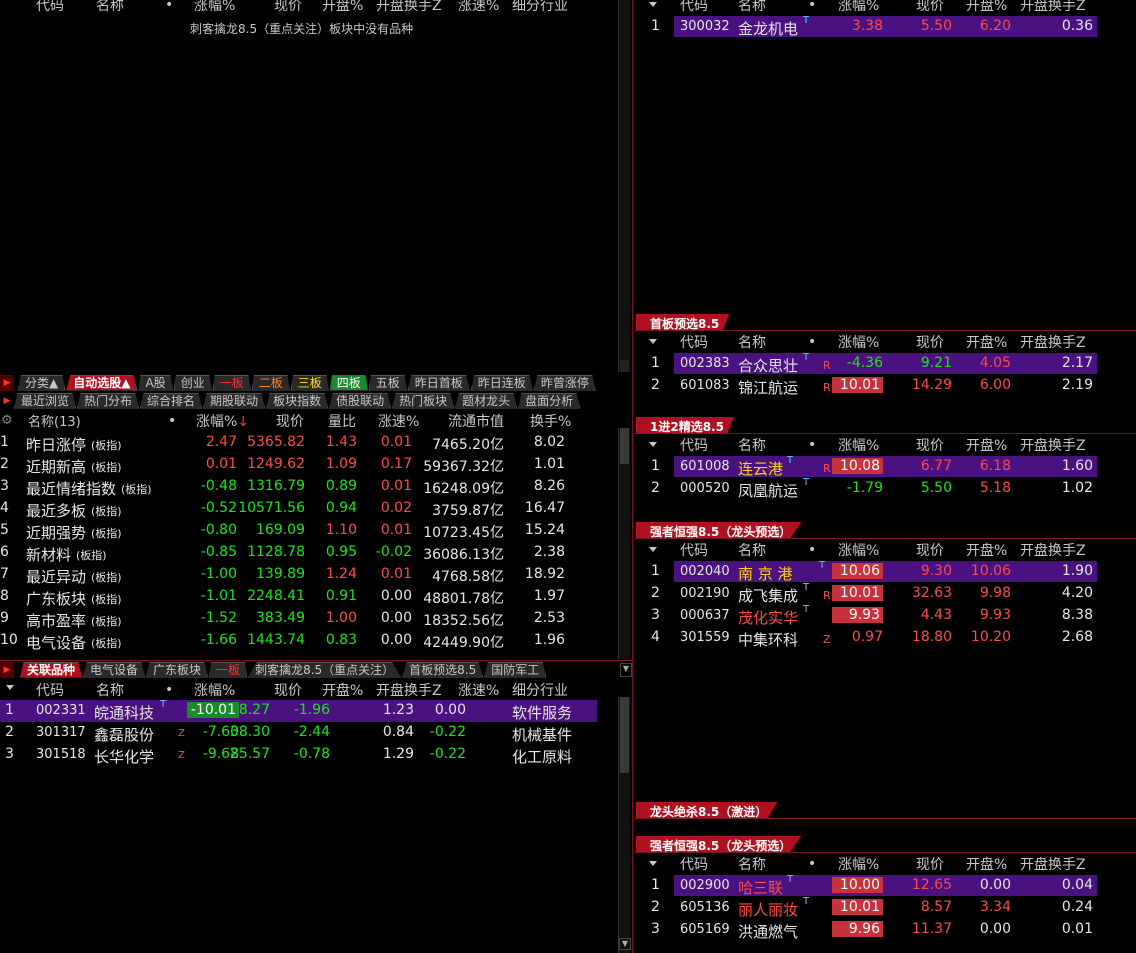  Describe the element at coordinates (228, 669) in the screenshot. I see `tab-first-board: 一板` at that location.